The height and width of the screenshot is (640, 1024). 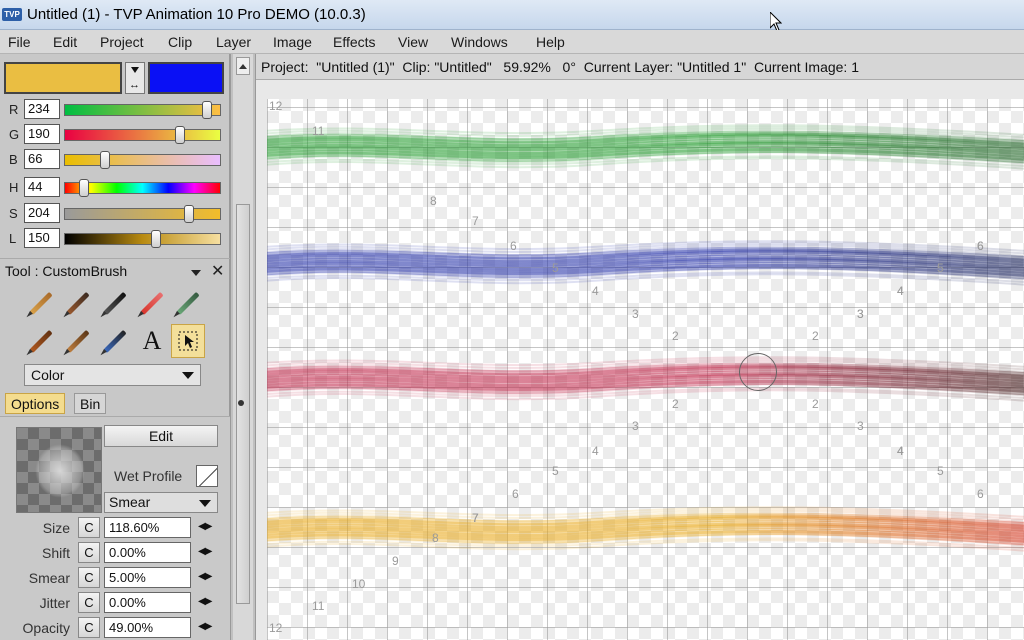 What do you see at coordinates (243, 66) in the screenshot?
I see `scroll-up-icon` at bounding box center [243, 66].